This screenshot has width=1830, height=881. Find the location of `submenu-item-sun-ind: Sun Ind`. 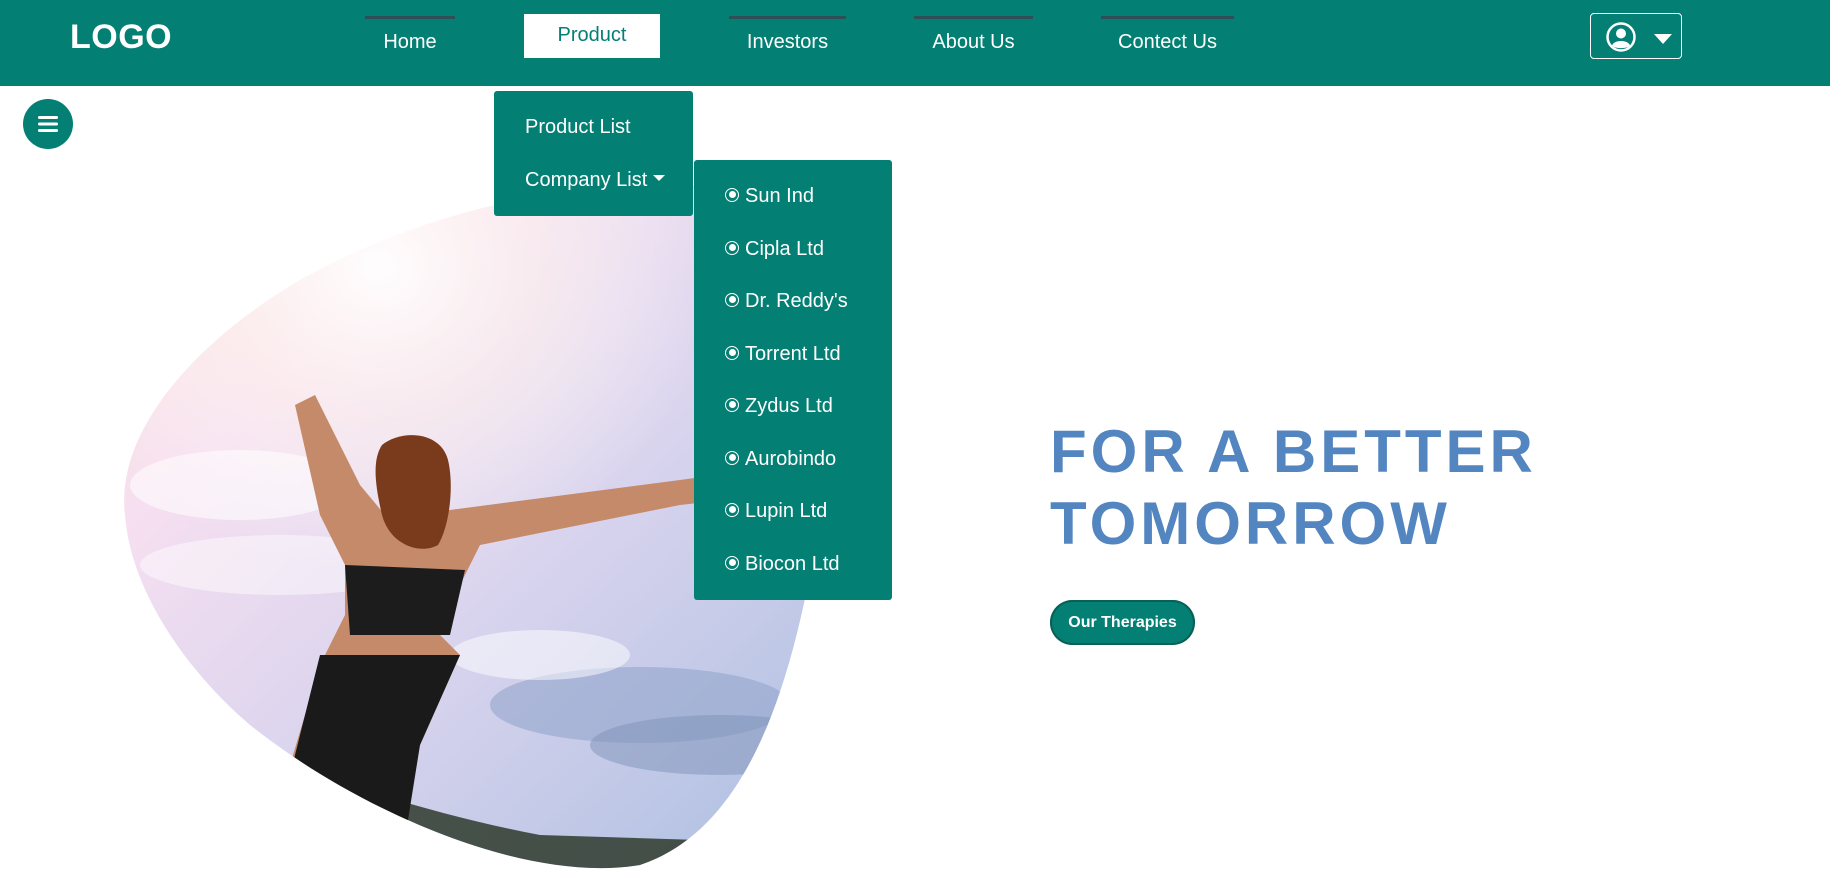

submenu-item-sun-ind: Sun Ind is located at coordinates (769, 196).